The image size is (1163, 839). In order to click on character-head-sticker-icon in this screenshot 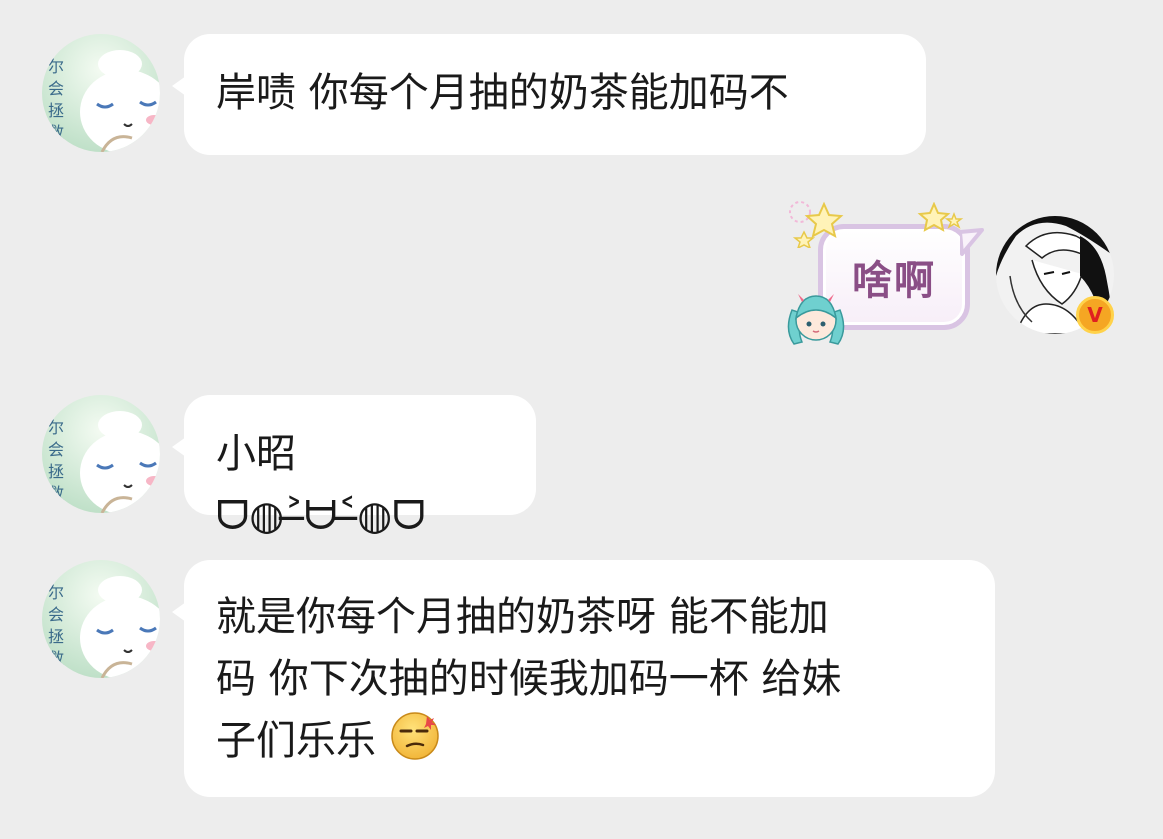, I will do `click(816, 319)`.